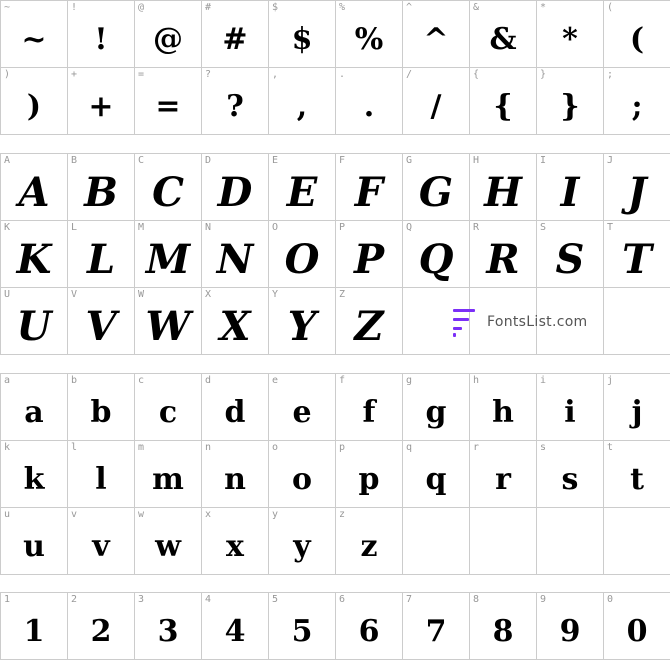 The width and height of the screenshot is (670, 660). Describe the element at coordinates (503, 479) in the screenshot. I see `character-glyph-sample: r` at that location.